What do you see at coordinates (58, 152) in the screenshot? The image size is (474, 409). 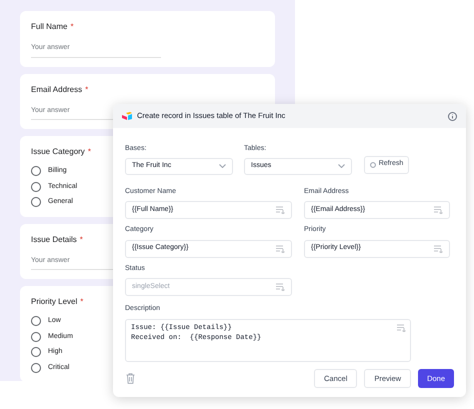 I see `question-label: Issue Category` at bounding box center [58, 152].